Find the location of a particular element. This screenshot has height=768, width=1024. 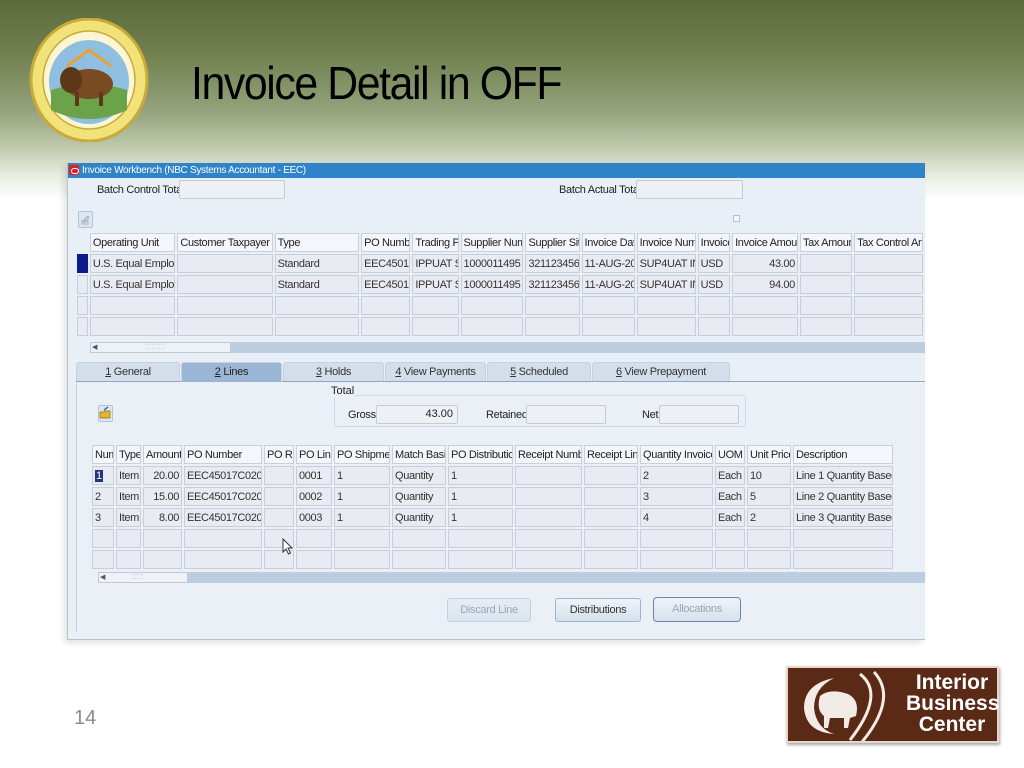

cell-po-line: 0003 is located at coordinates (314, 517).